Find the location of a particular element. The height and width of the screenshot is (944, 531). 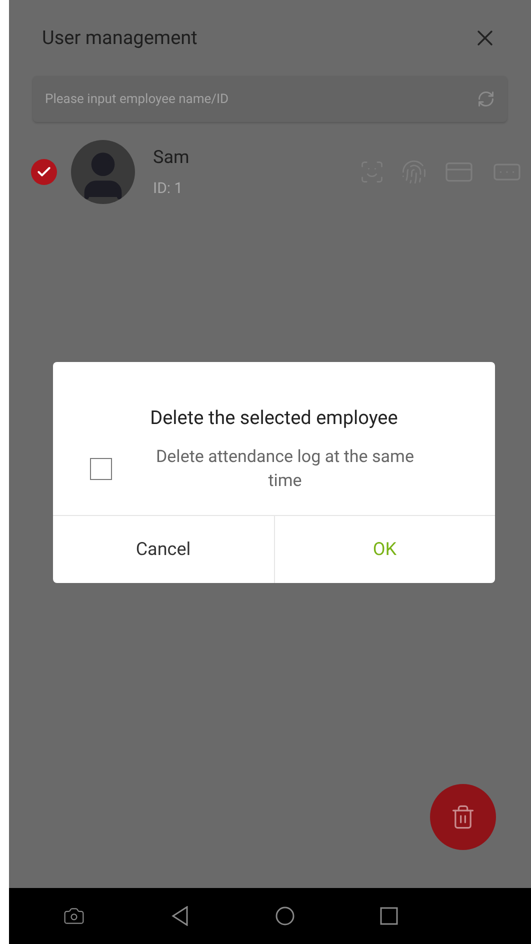

home-icon is located at coordinates (284, 916).